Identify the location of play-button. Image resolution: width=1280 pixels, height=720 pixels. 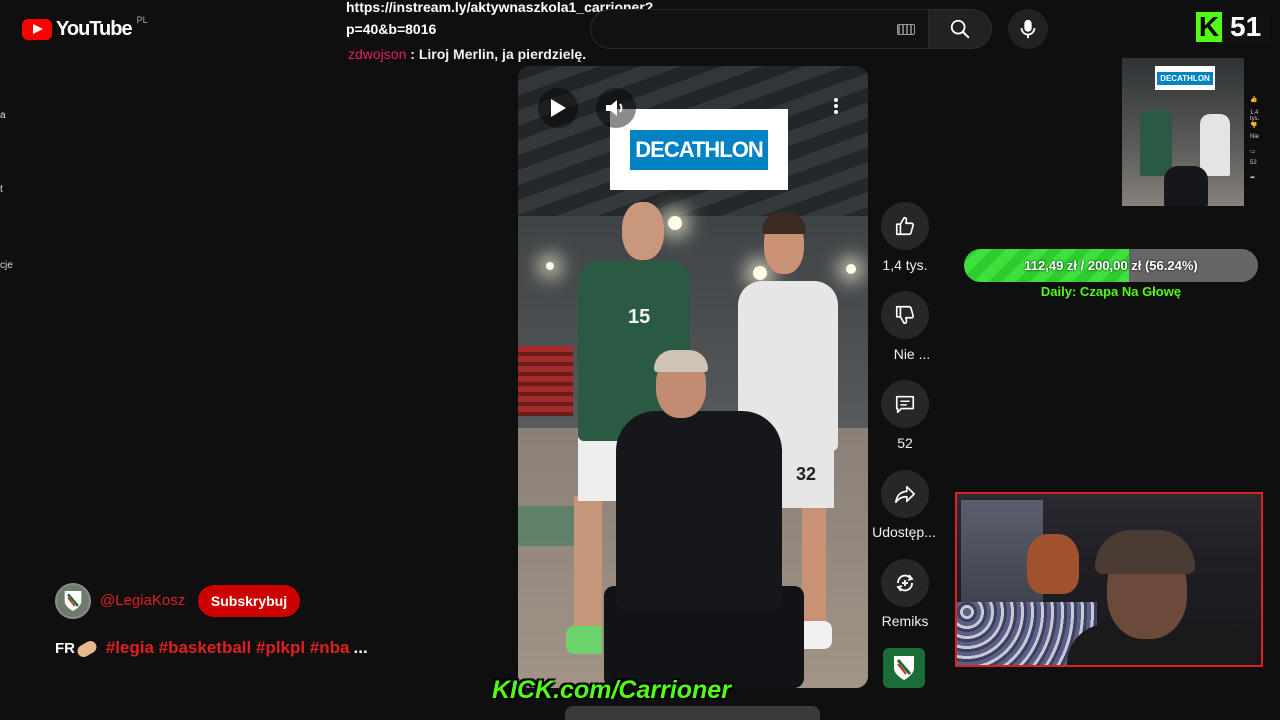
(558, 108).